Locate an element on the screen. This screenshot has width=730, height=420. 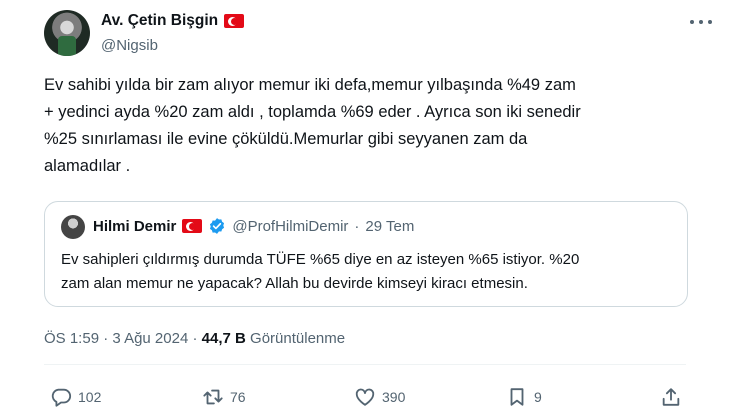
quote-header: Hilmi Demir @ProfHilmiDemir · 29 Tem is located at coordinates (253, 226).